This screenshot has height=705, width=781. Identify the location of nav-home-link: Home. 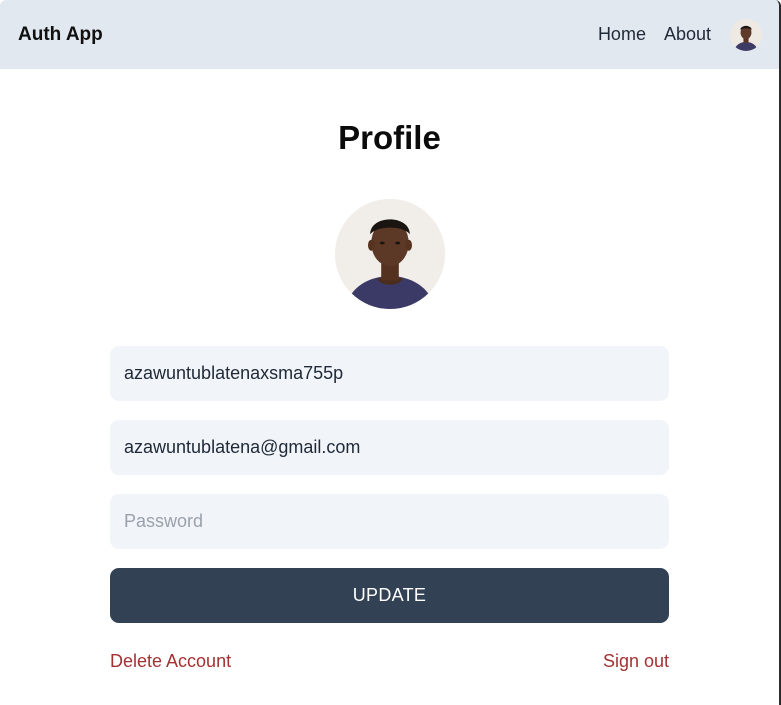
(622, 34).